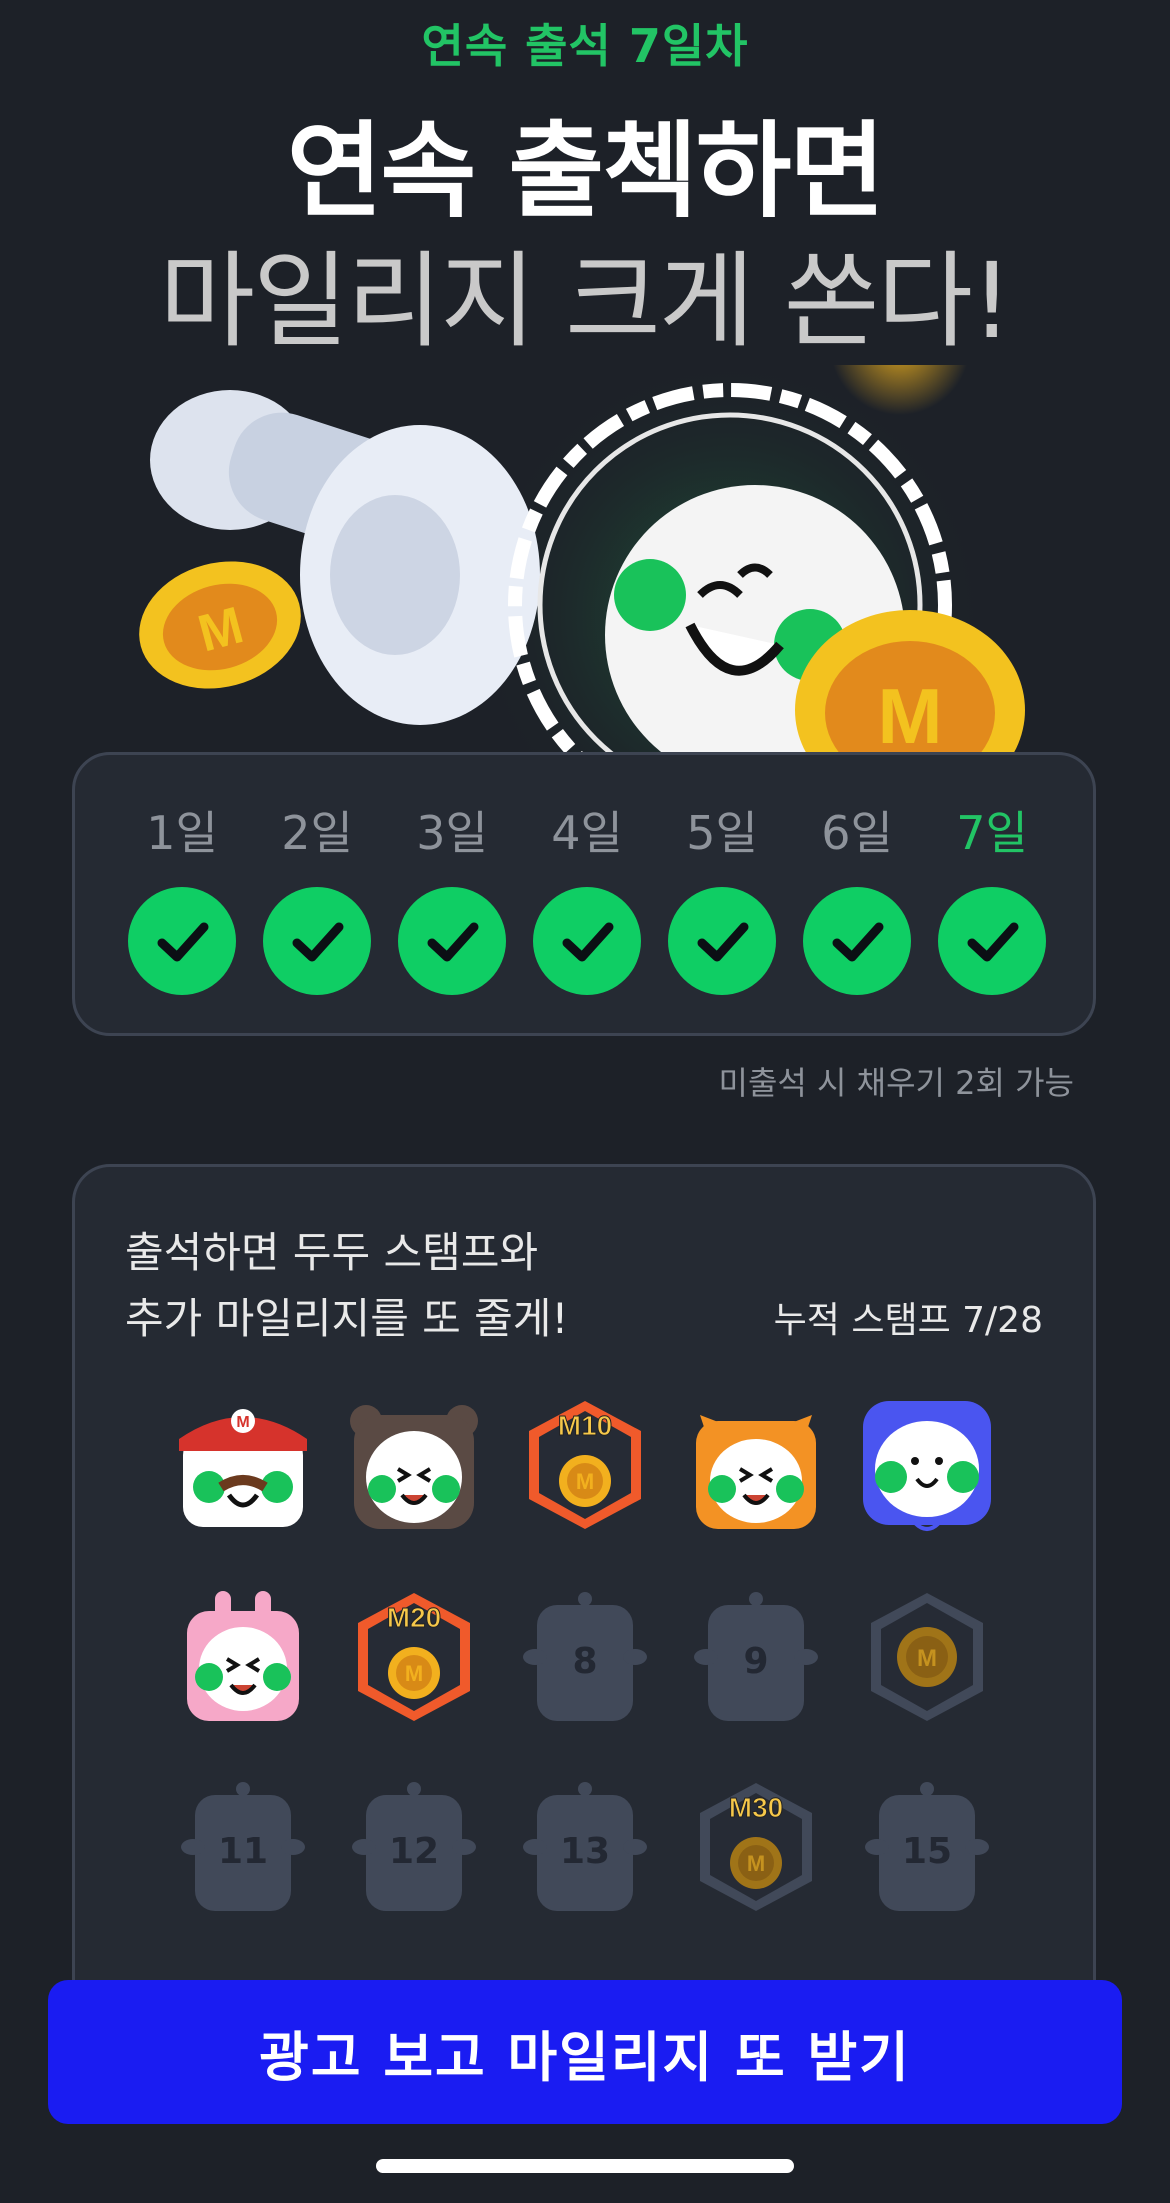 This screenshot has height=2203, width=1170. Describe the element at coordinates (585, 1465) in the screenshot. I see `reward-stamp-m10: M M10` at that location.